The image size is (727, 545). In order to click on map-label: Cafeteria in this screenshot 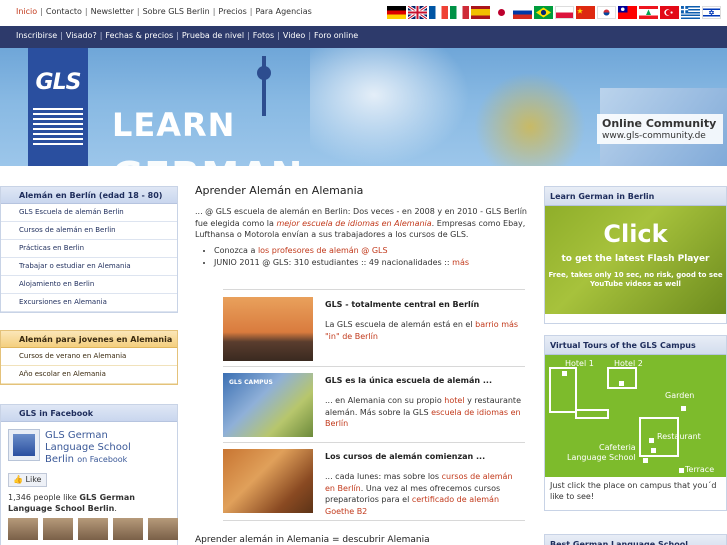, I will do `click(617, 447)`.